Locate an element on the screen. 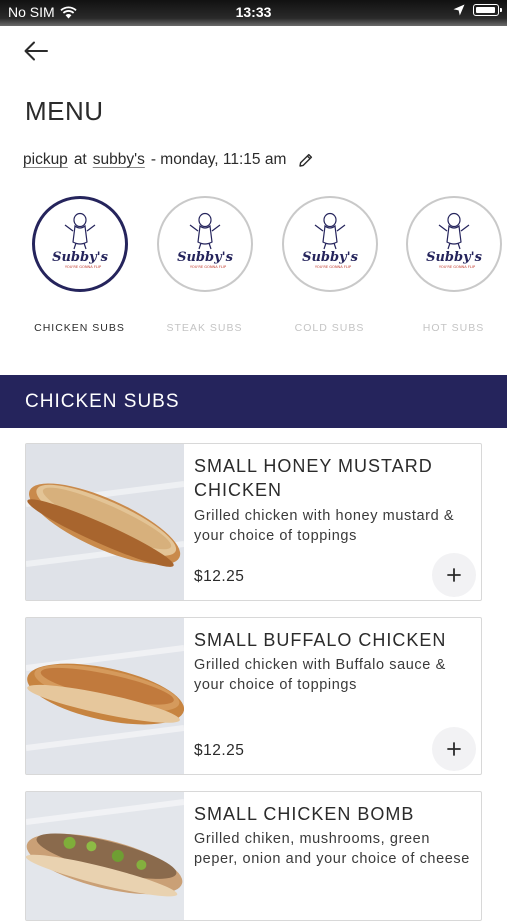 This screenshot has height=921, width=507. section-header: CHICKEN SUBS is located at coordinates (253, 401).